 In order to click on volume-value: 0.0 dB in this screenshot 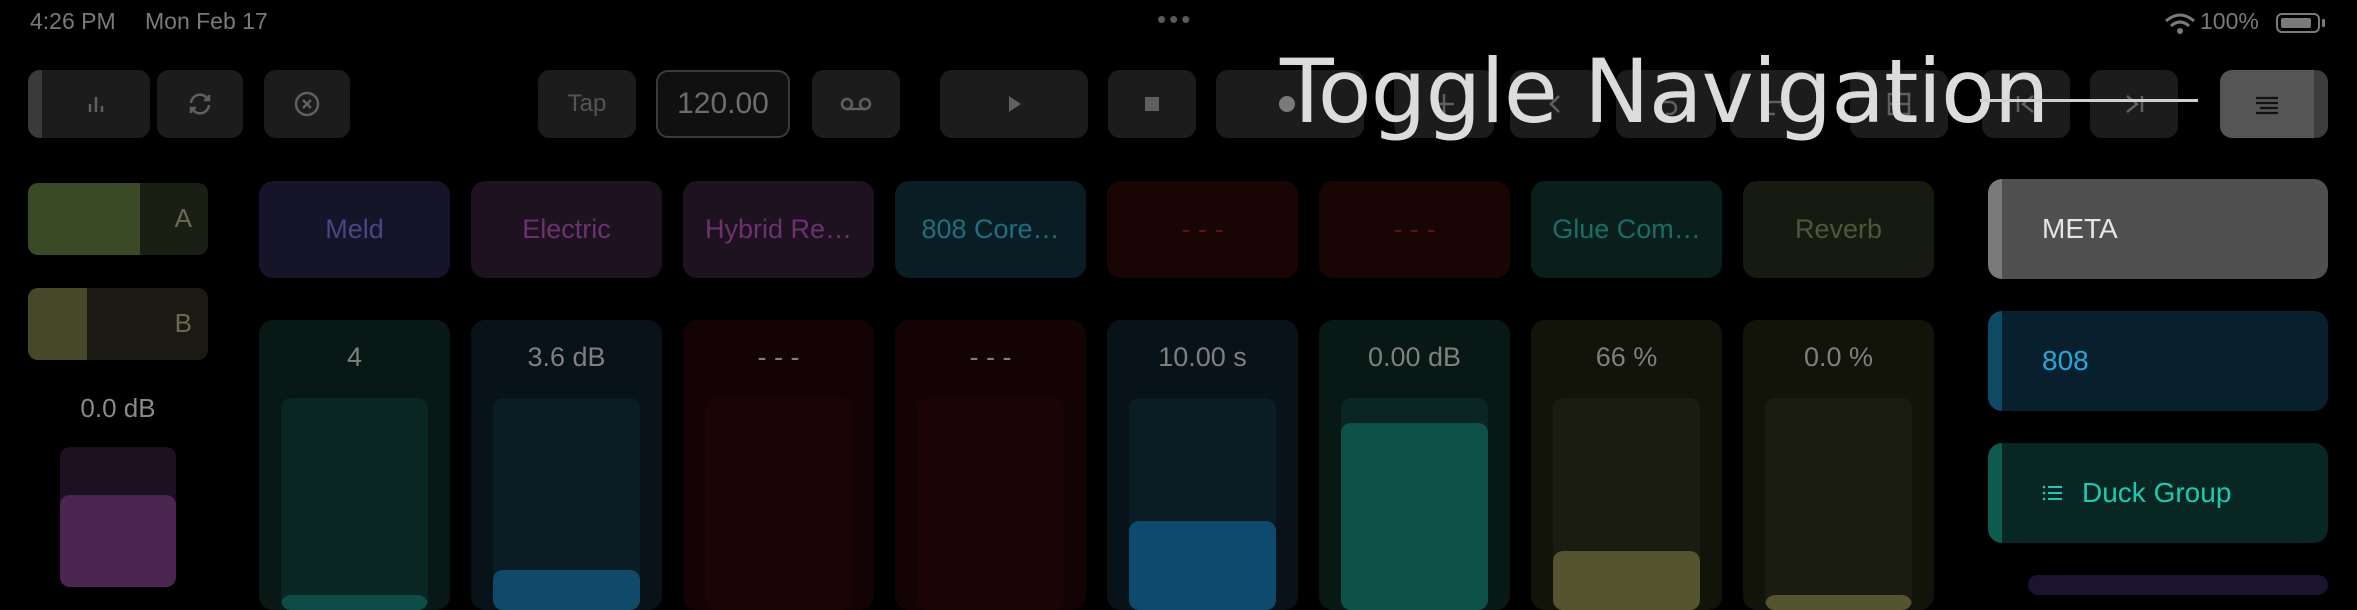, I will do `click(118, 408)`.